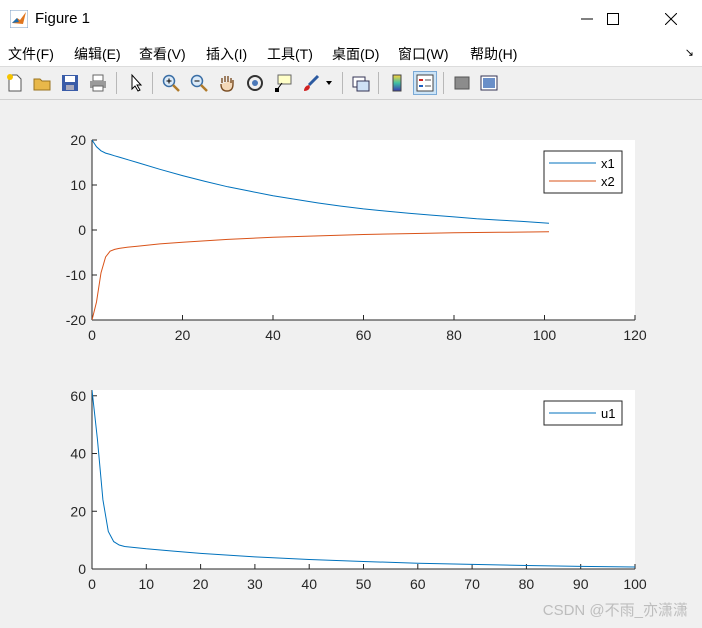 Image resolution: width=702 pixels, height=628 pixels. I want to click on bottom-y-tick-label: 20, so click(78, 511).